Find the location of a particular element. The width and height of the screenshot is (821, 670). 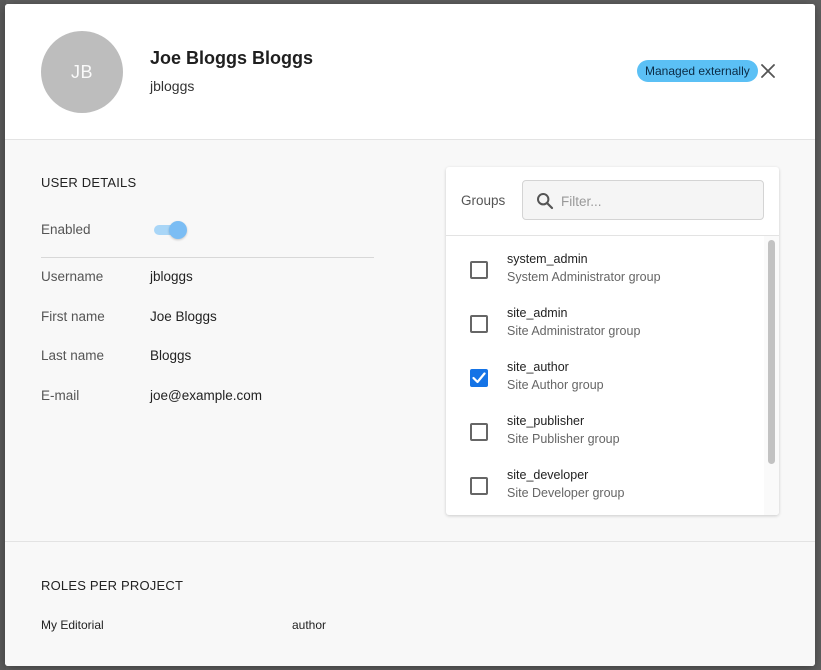

enabled-label: Enabled is located at coordinates (66, 229).